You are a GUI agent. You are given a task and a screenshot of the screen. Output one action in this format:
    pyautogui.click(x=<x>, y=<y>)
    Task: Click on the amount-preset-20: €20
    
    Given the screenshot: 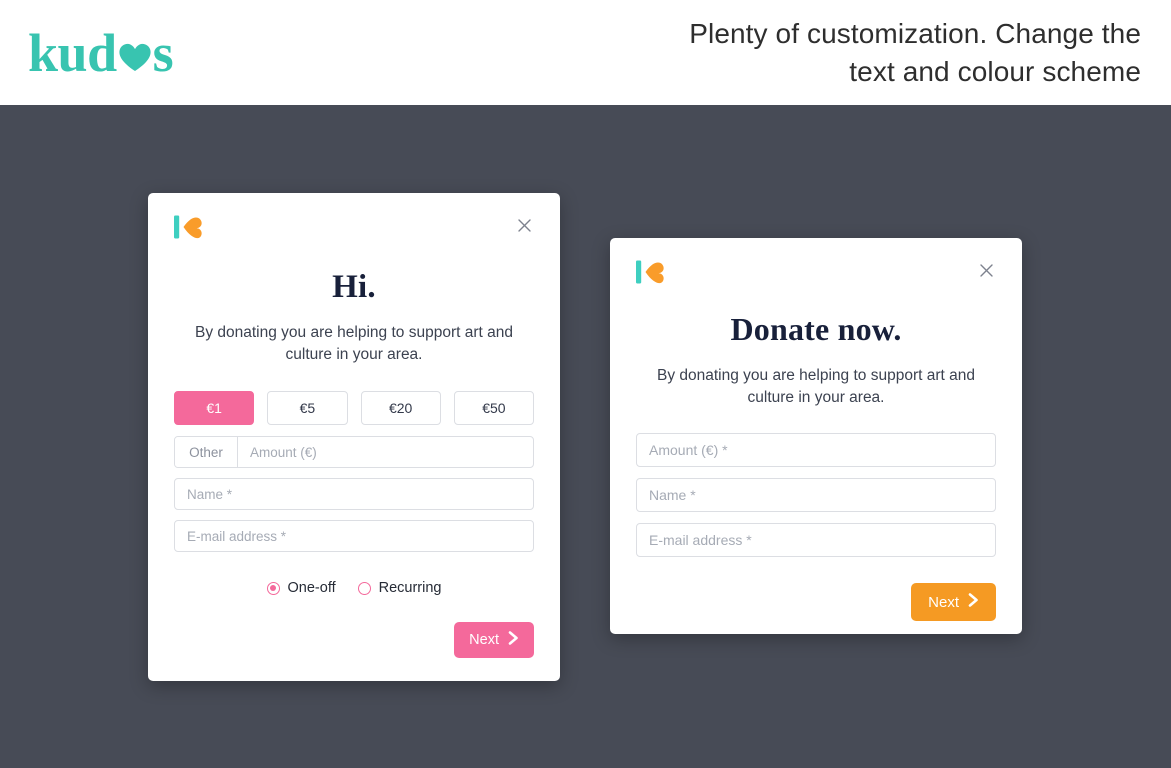 What is the action you would take?
    pyautogui.click(x=400, y=408)
    